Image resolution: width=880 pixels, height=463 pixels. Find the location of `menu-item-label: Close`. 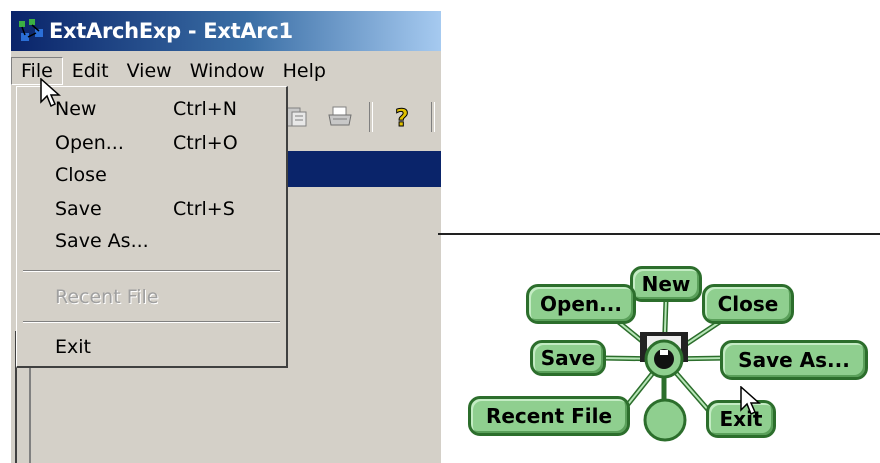

menu-item-label: Close is located at coordinates (81, 175).